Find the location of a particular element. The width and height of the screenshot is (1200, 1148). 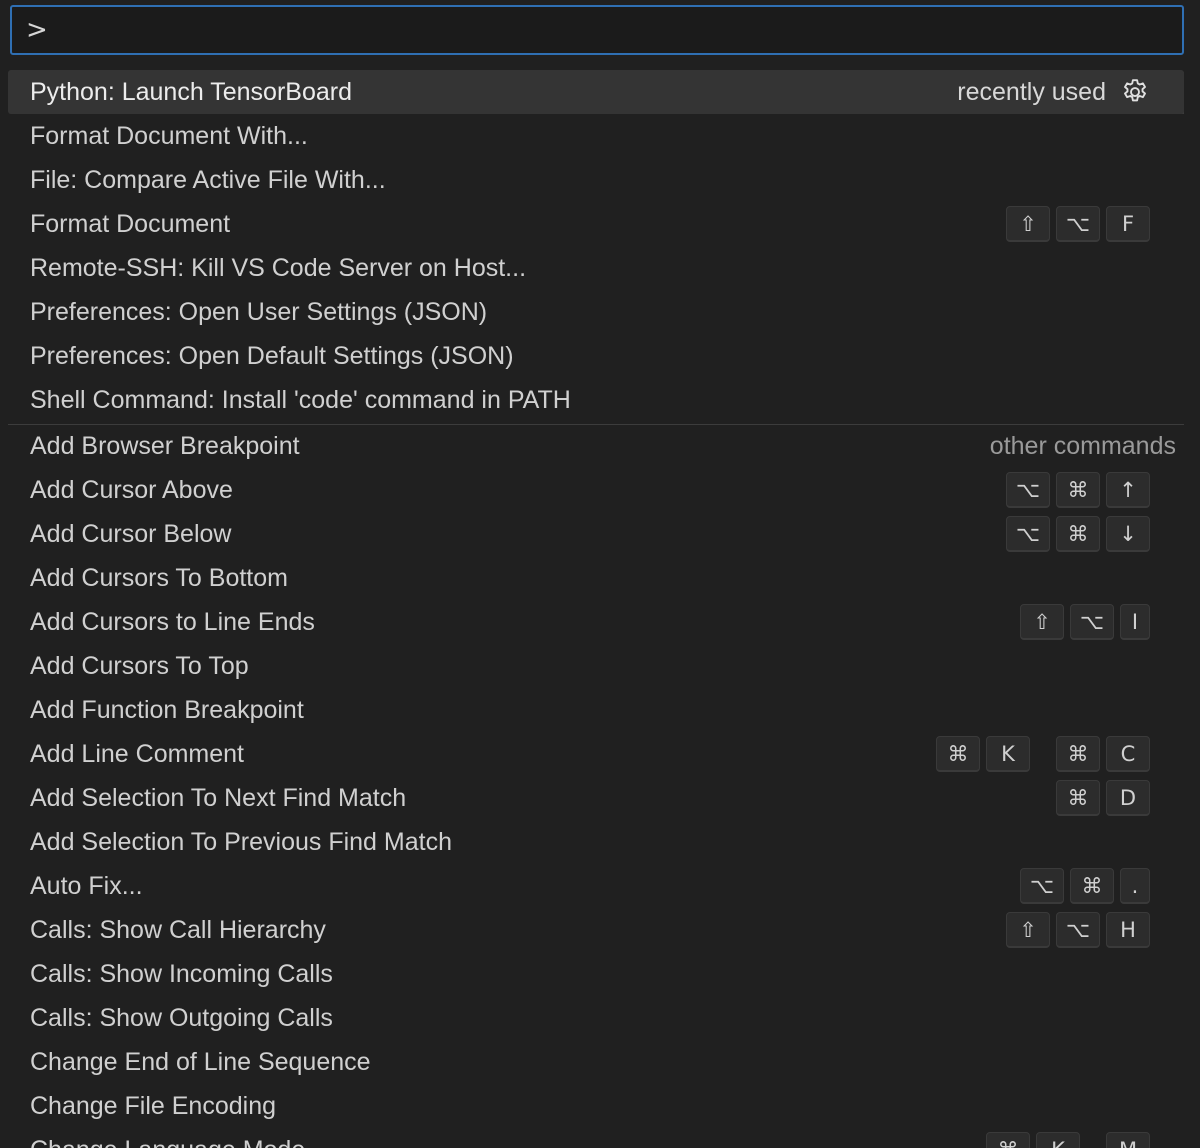

command-input is located at coordinates (604, 30).